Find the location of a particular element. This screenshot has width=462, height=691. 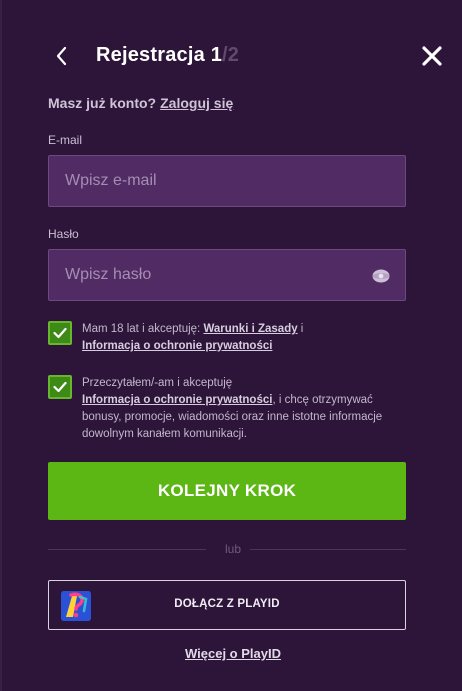

chevron-left-icon is located at coordinates (61, 56).